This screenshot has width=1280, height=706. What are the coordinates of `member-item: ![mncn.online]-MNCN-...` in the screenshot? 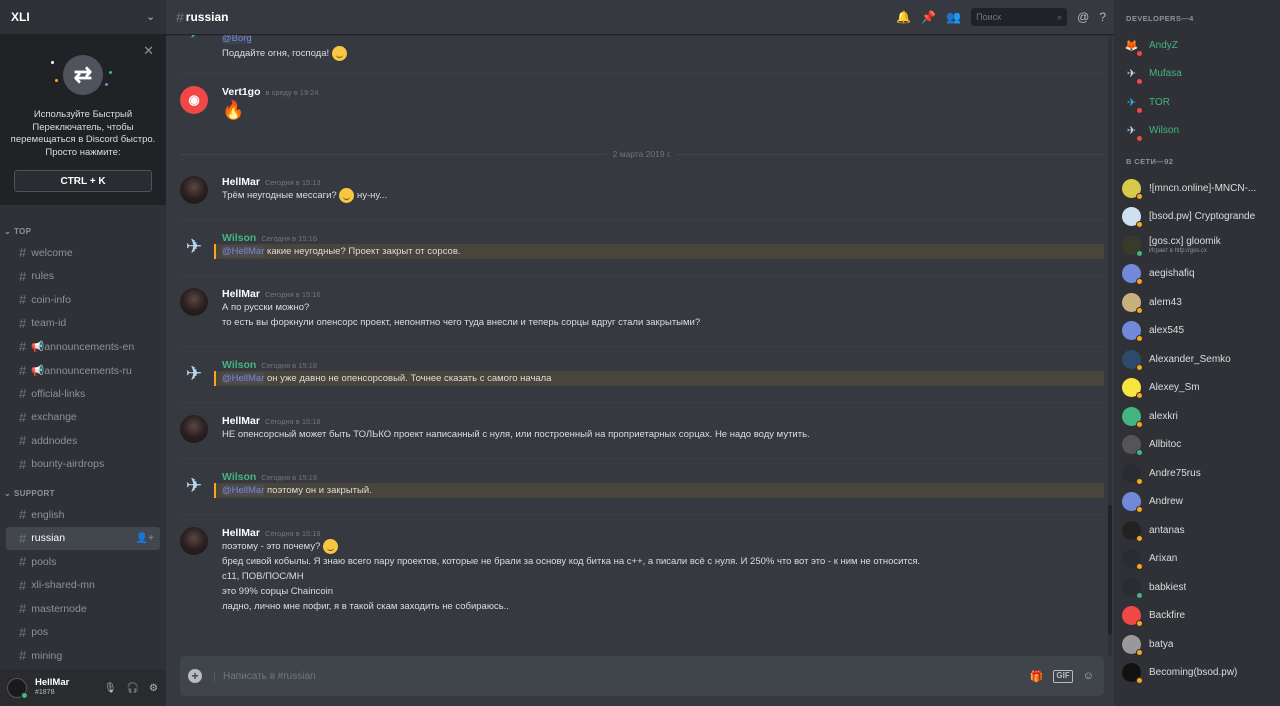 It's located at (1201, 188).